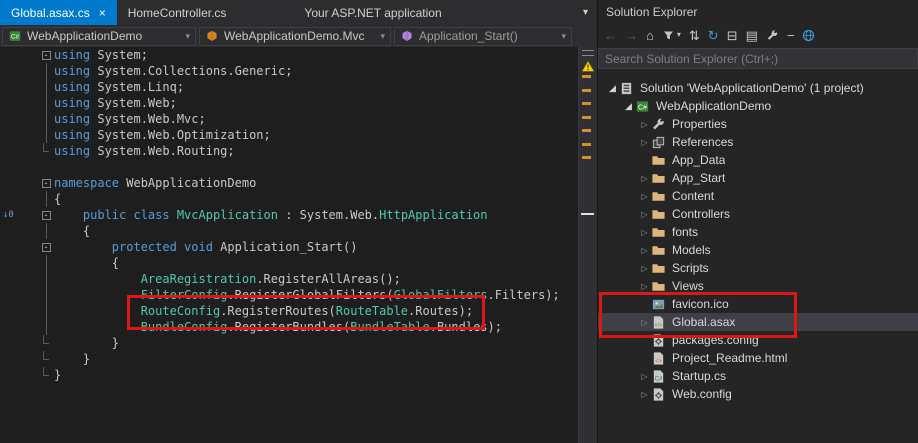  What do you see at coordinates (270, 279) in the screenshot?
I see `code-text: AreaRegistration.RegisterAllAreas();` at bounding box center [270, 279].